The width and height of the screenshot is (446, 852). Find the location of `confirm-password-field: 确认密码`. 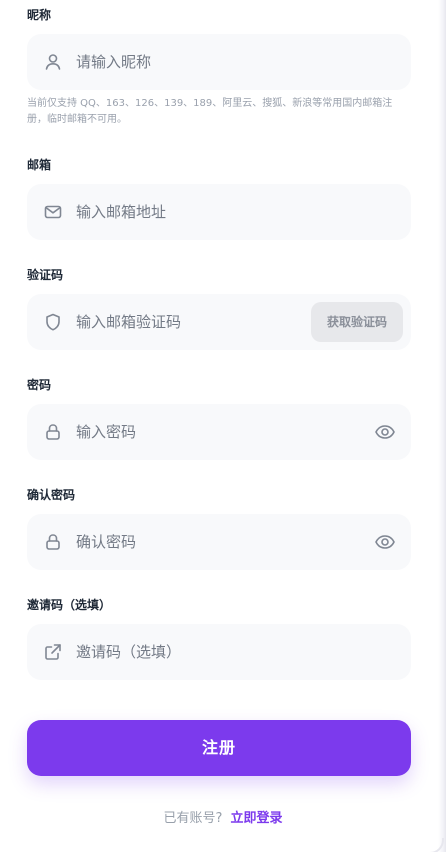

confirm-password-field: 确认密码 is located at coordinates (219, 542).